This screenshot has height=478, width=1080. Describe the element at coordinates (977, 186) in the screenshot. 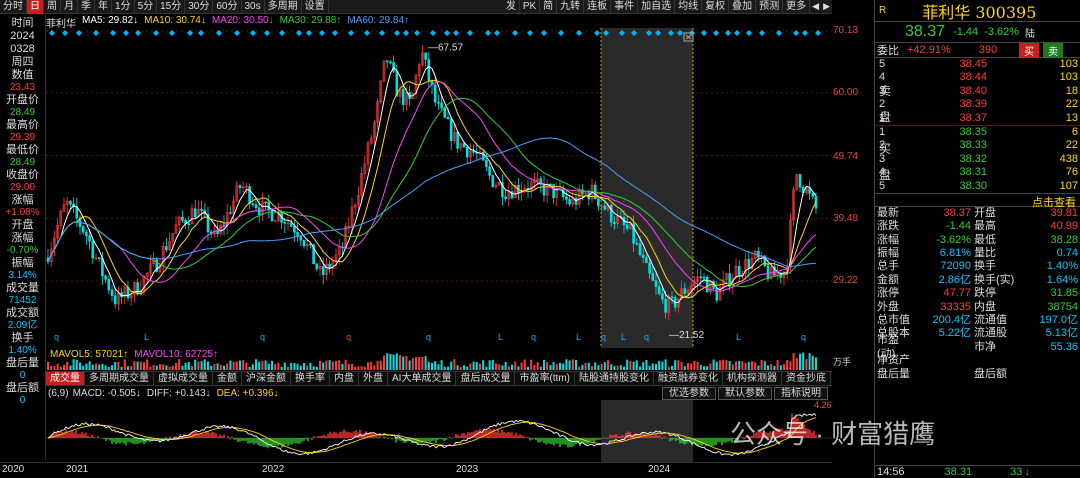

I see `buy-order-row: 5 38.30 107` at that location.